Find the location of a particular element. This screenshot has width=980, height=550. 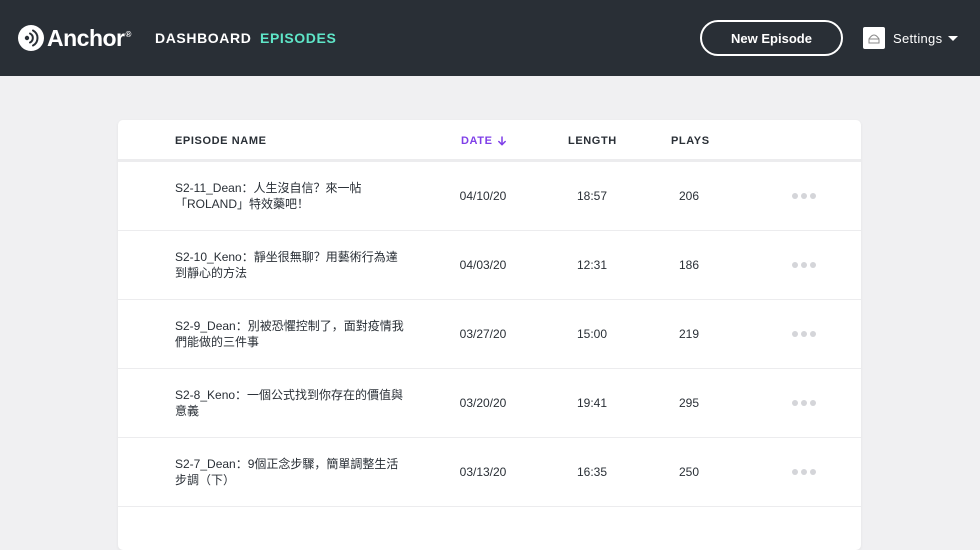

settings-label: Settings is located at coordinates (918, 38).